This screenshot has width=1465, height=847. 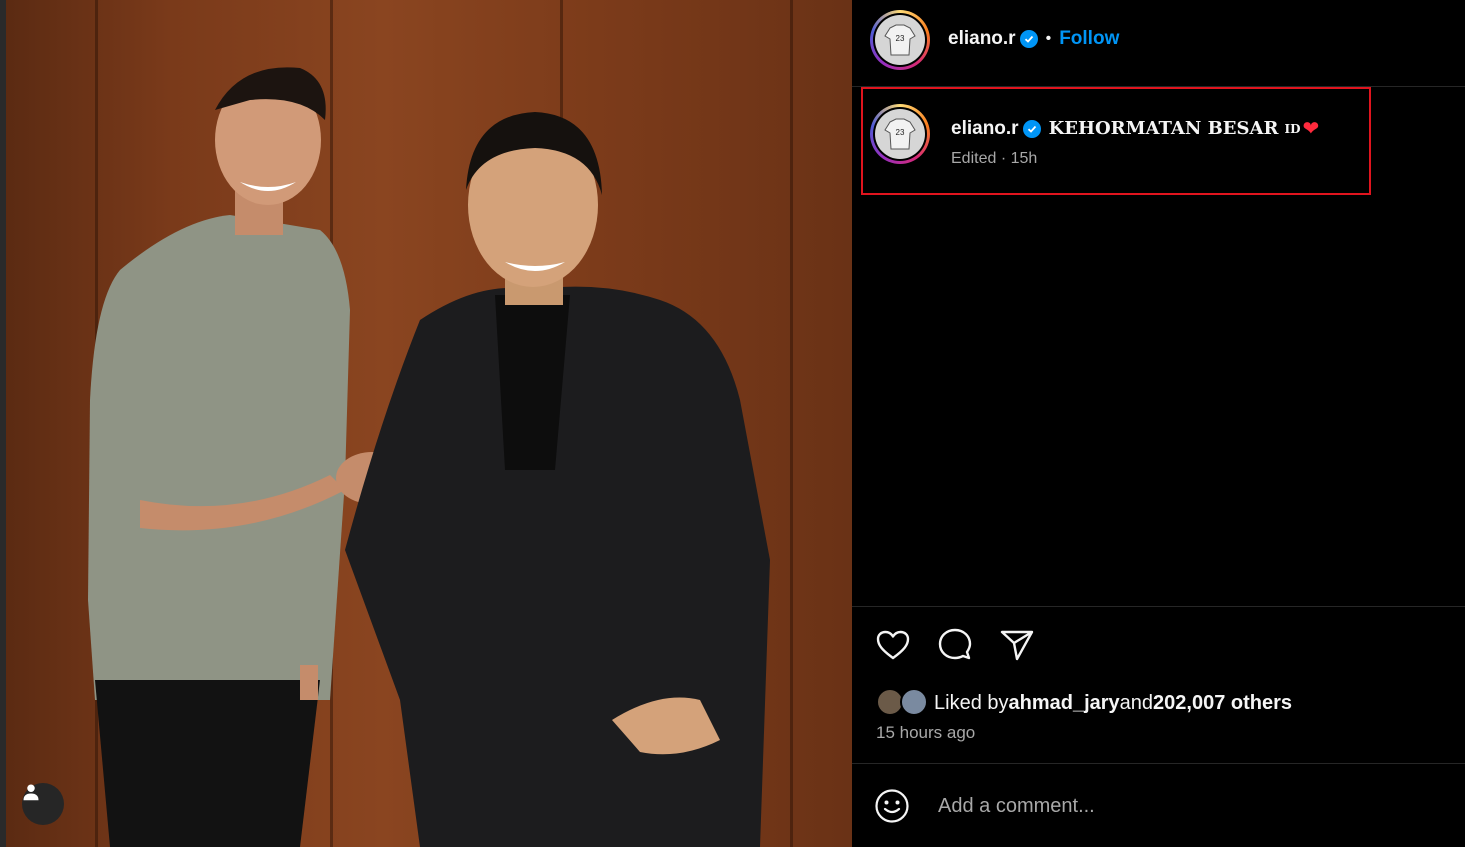 I want to click on likes-connector: and, so click(x=1136, y=702).